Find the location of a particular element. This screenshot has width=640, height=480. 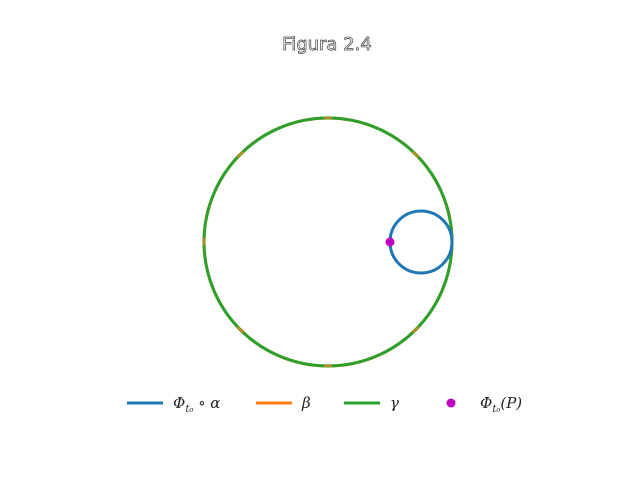

legend-label-point: Φt₀(P) is located at coordinates (501, 404).